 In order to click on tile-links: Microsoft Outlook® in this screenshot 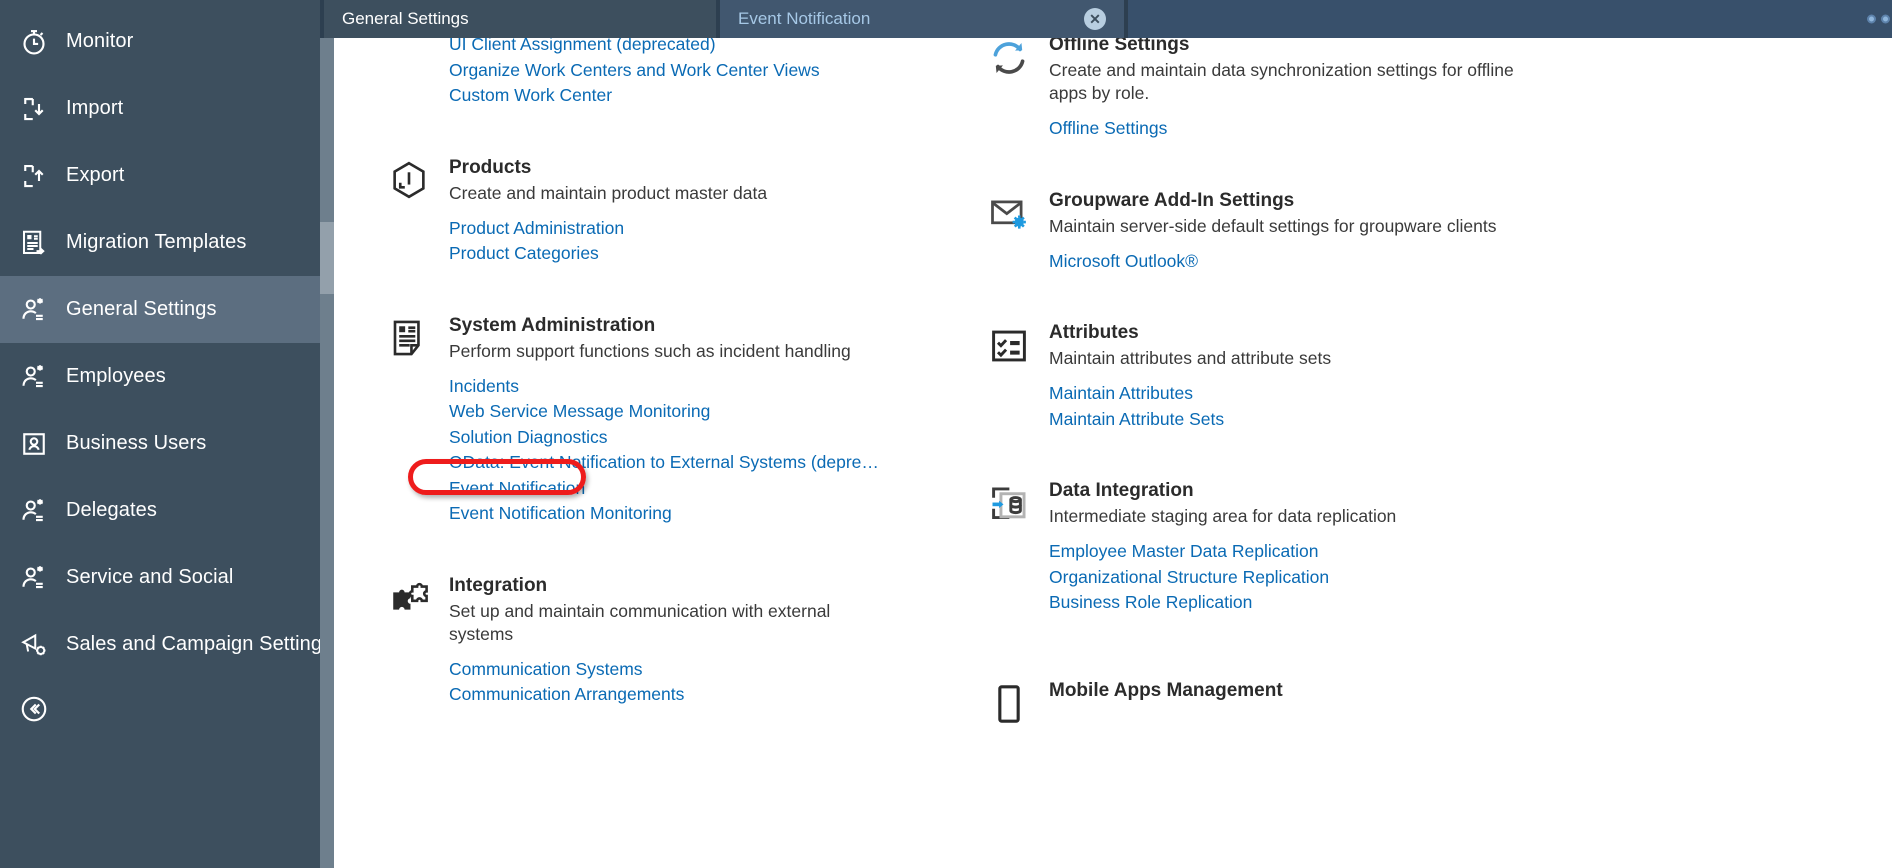, I will do `click(1304, 262)`.